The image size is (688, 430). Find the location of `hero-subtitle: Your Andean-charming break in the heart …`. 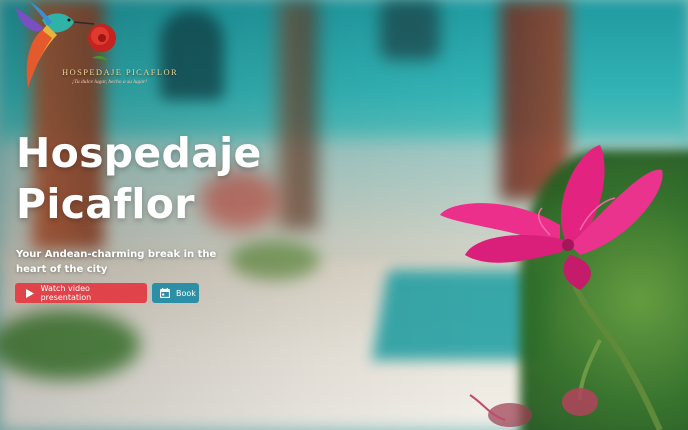

hero-subtitle: Your Andean-charming break in the heart … is located at coordinates (116, 262).